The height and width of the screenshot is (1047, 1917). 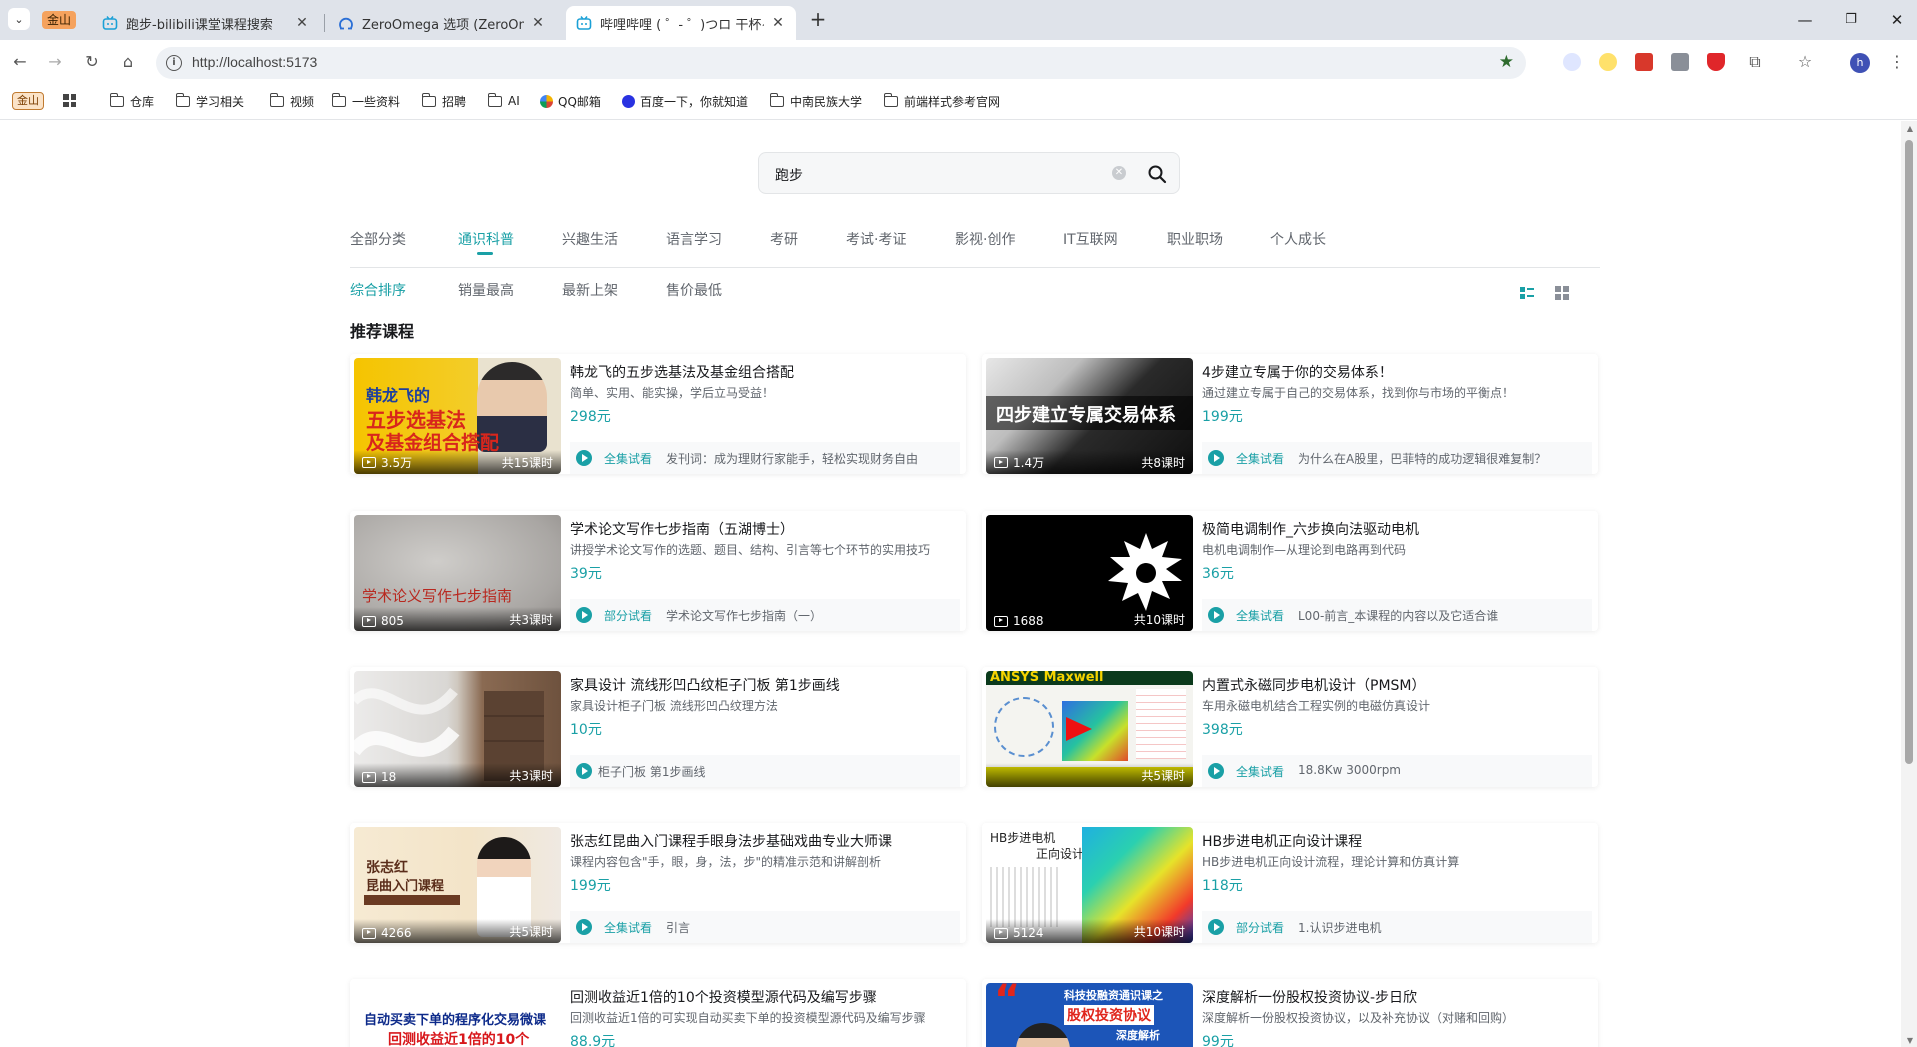 I want to click on bookmark-star-icon: ★, so click(x=1506, y=62).